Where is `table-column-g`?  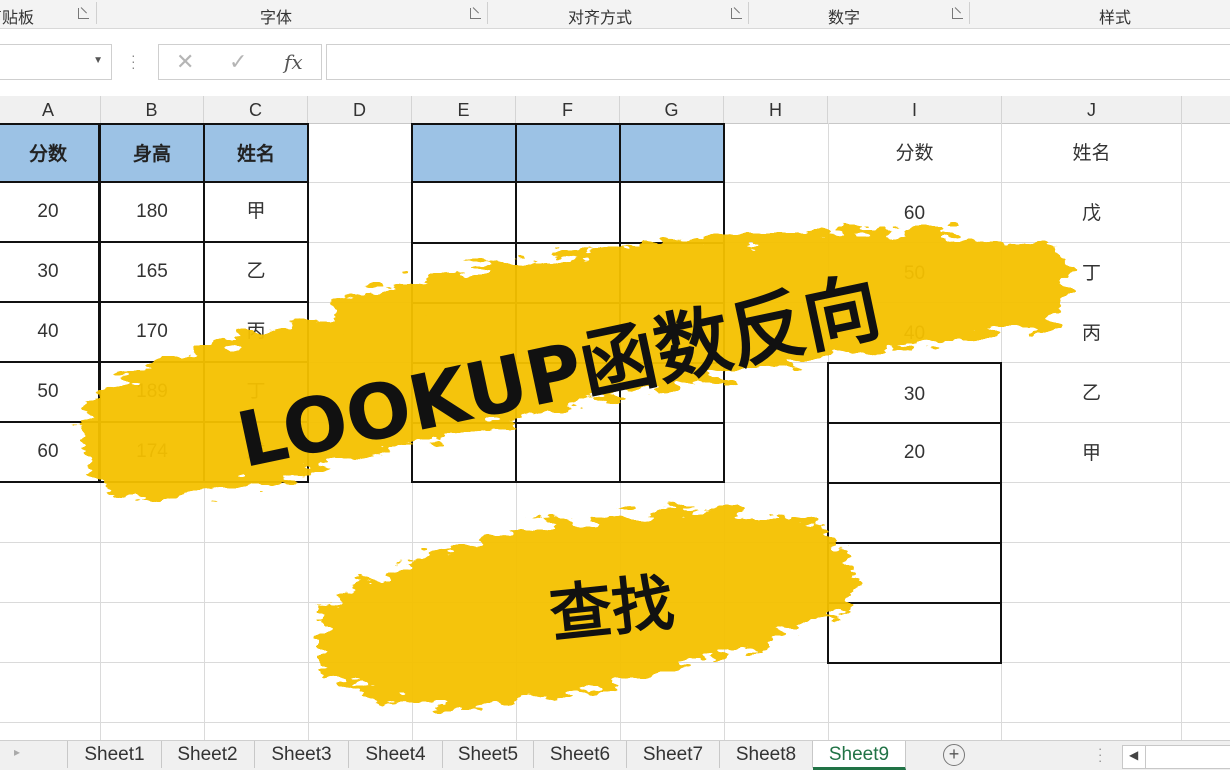 table-column-g is located at coordinates (672, 332).